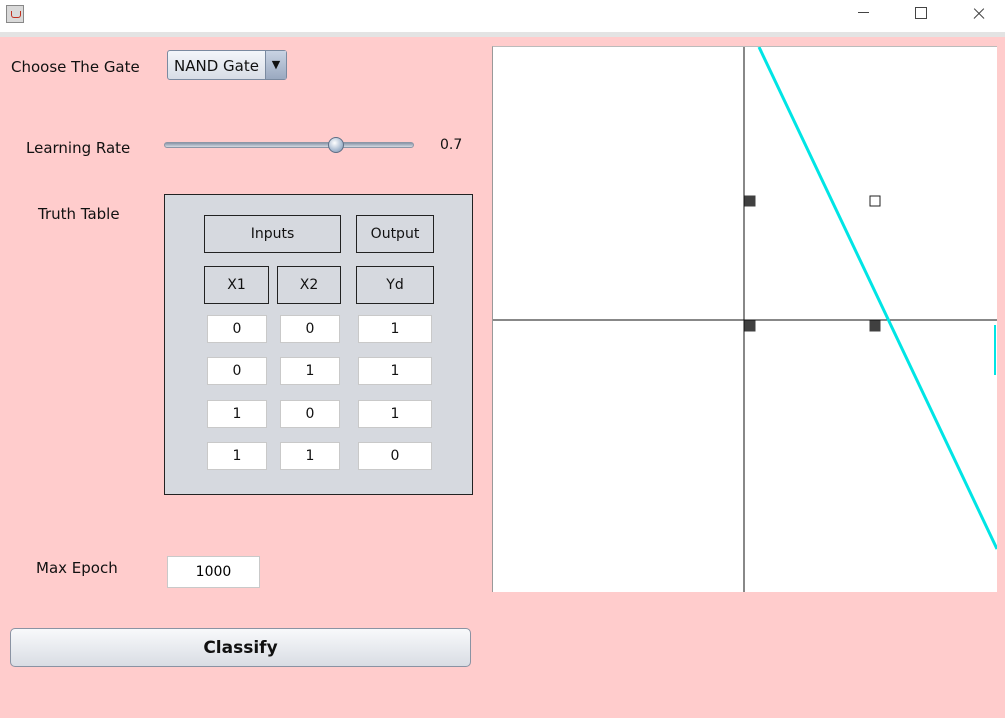 The image size is (1005, 718). I want to click on learning-rate-label: Learning Rate, so click(78, 148).